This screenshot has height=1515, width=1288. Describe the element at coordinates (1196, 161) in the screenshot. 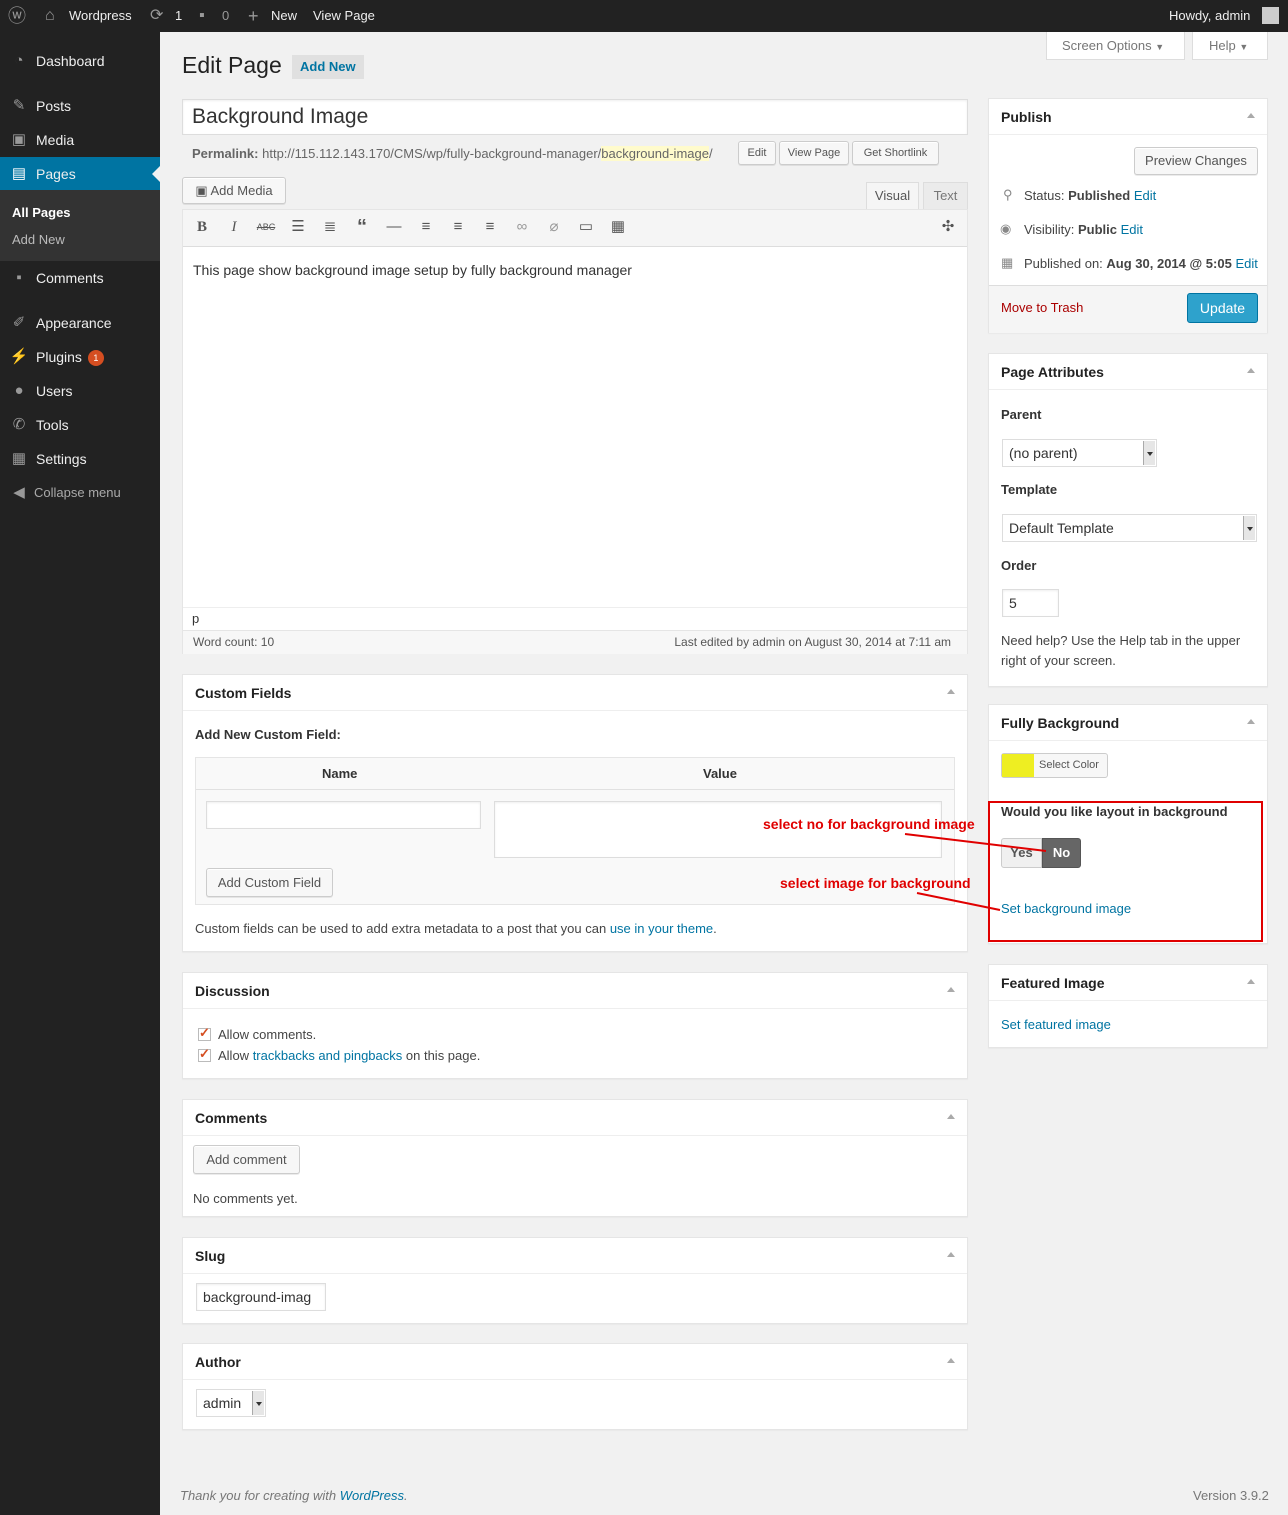

I see `preview-changes-button: Preview Changes` at that location.